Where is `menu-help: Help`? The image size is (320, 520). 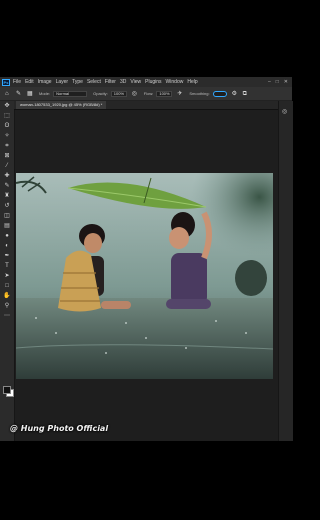
menu-help: Help is located at coordinates (192, 82).